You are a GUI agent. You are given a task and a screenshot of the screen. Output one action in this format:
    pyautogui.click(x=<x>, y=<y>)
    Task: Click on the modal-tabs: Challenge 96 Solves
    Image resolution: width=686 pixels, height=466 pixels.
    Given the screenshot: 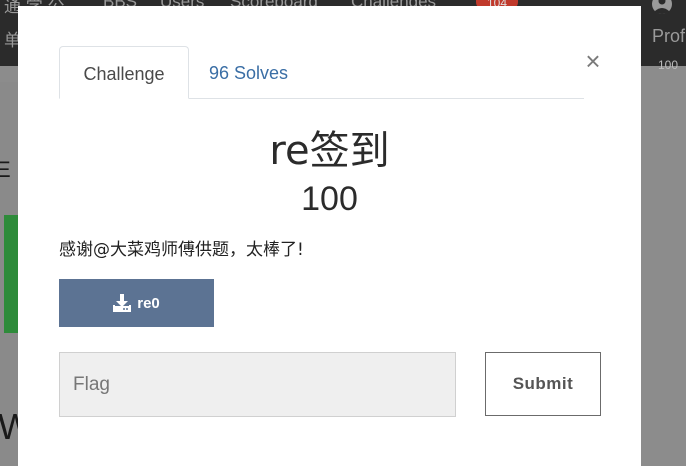 What is the action you would take?
    pyautogui.click(x=321, y=72)
    